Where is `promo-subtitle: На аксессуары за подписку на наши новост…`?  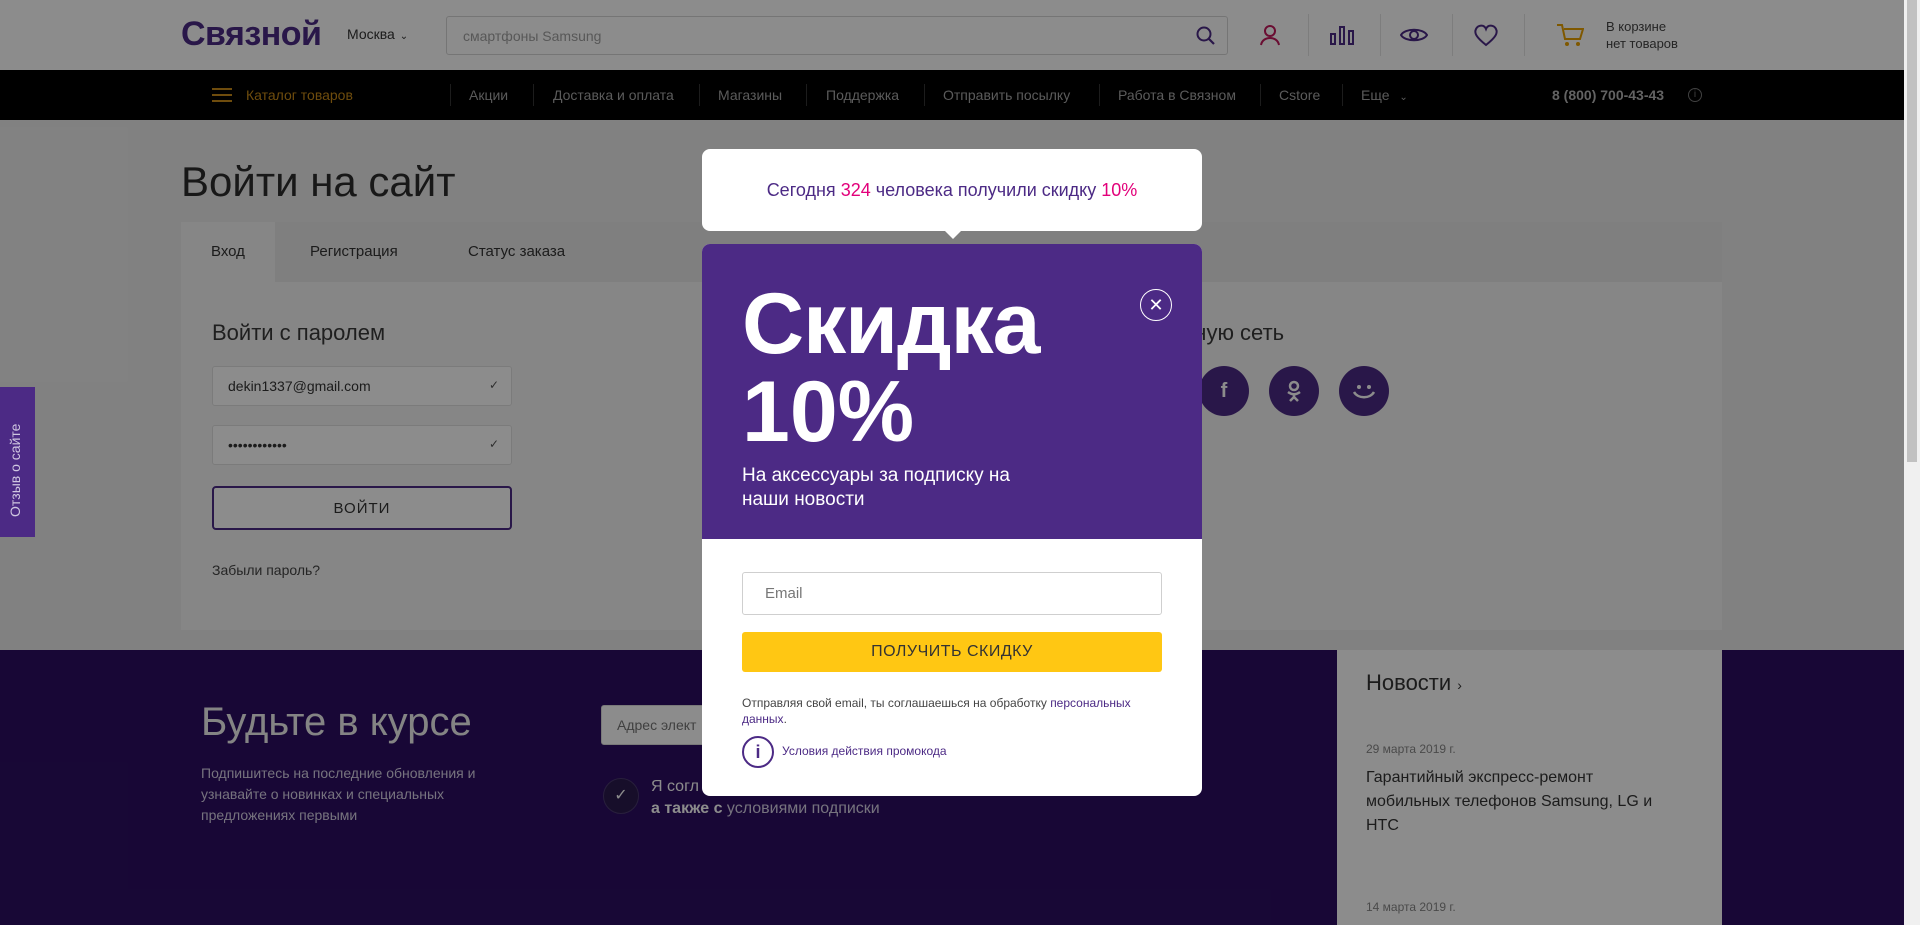
promo-subtitle: На аксессуары за подписку на наши новост… is located at coordinates (876, 487).